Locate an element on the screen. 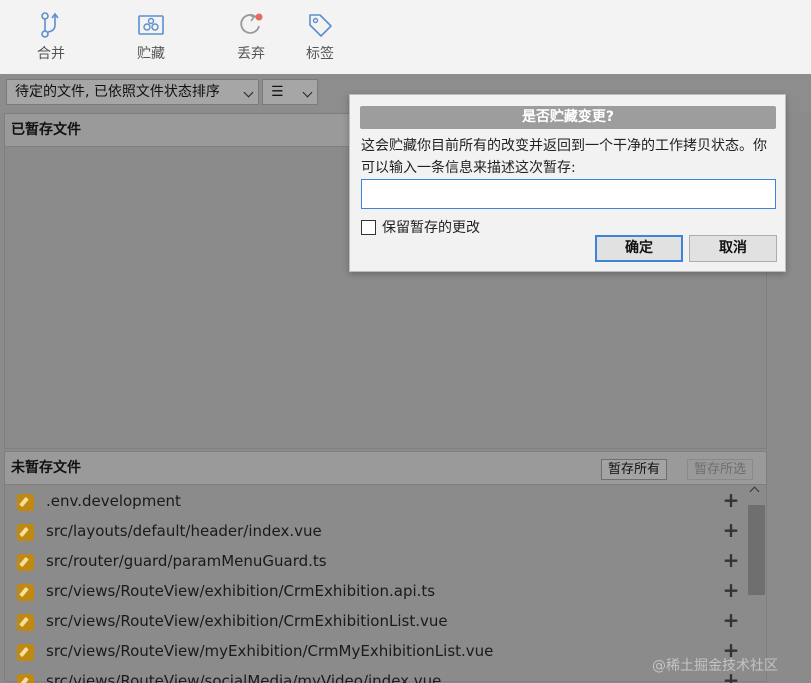 The height and width of the screenshot is (683, 811). file-name: src/router/guard/paramMenuGuard.ts is located at coordinates (186, 561).